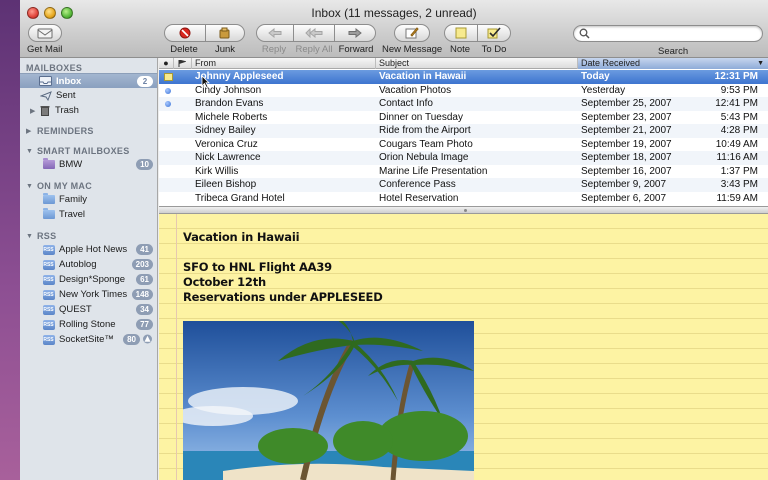  Describe the element at coordinates (460, 33) in the screenshot. I see `note-button` at that location.